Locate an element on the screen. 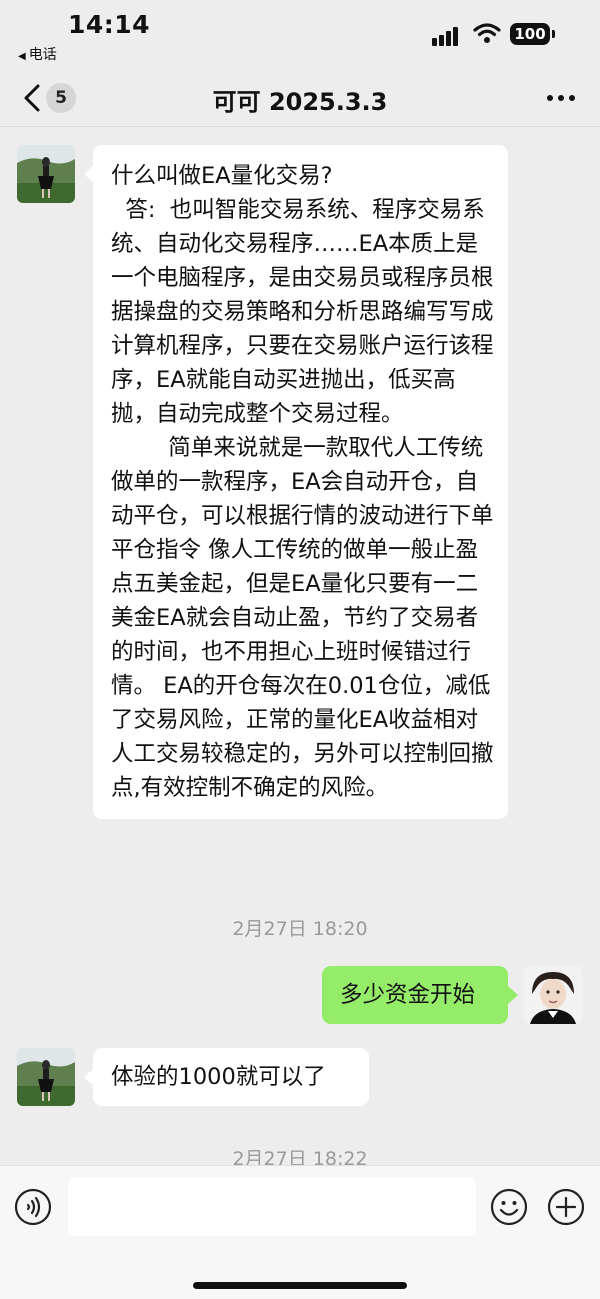 The height and width of the screenshot is (1299, 600). chat-header: 5 可可 2025.3.3 is located at coordinates (300, 98).